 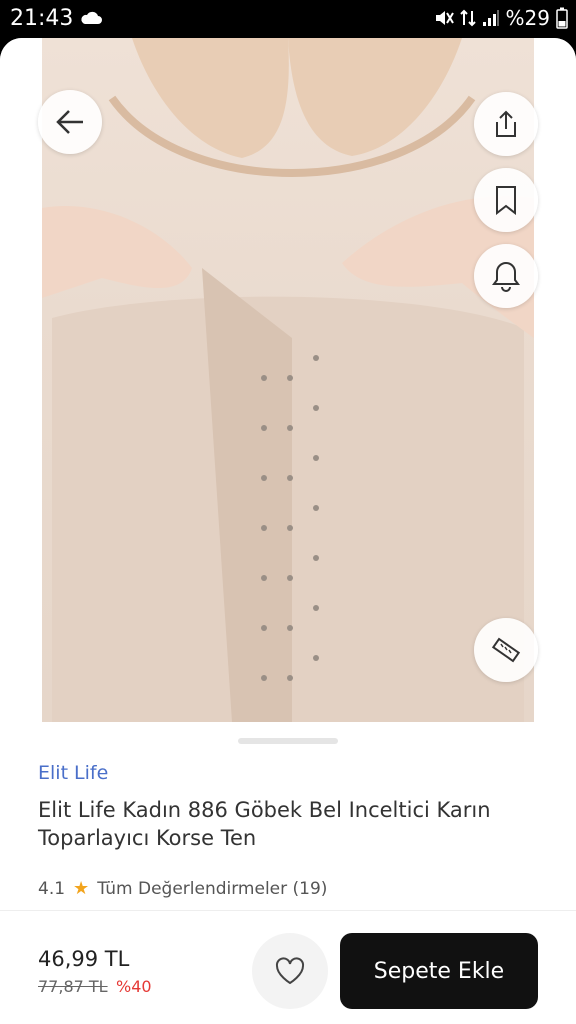 I want to click on star-icon: ★, so click(x=81, y=888).